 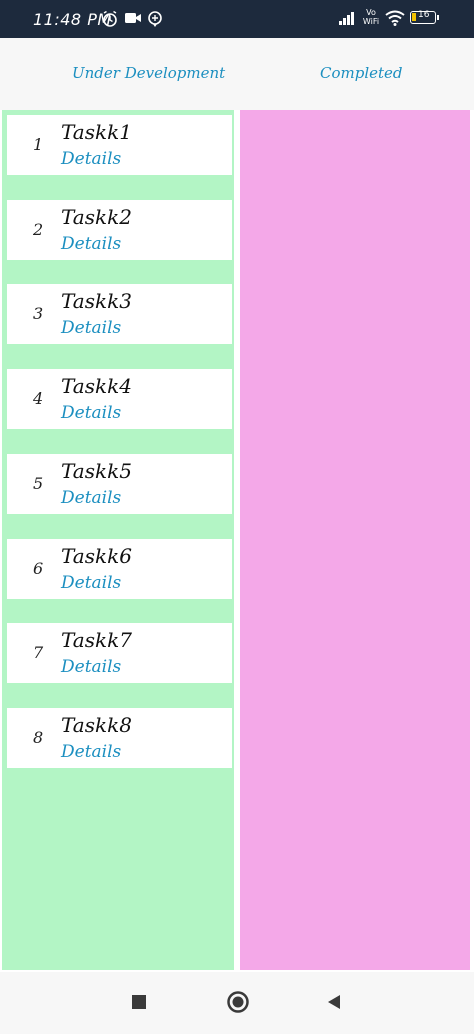 I want to click on task-number: 6, so click(x=38, y=568).